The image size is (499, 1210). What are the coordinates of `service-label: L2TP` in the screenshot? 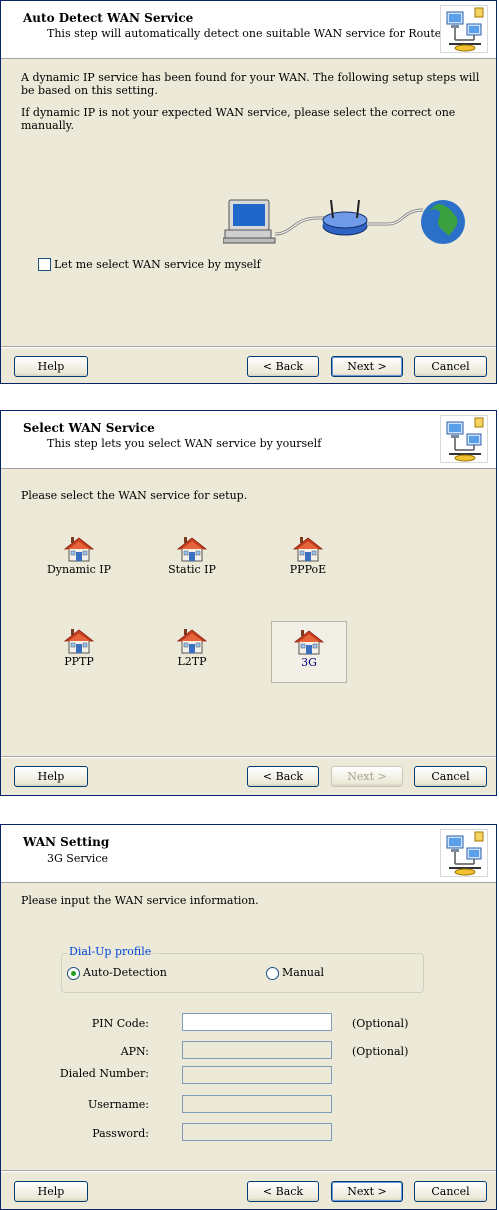 It's located at (192, 661).